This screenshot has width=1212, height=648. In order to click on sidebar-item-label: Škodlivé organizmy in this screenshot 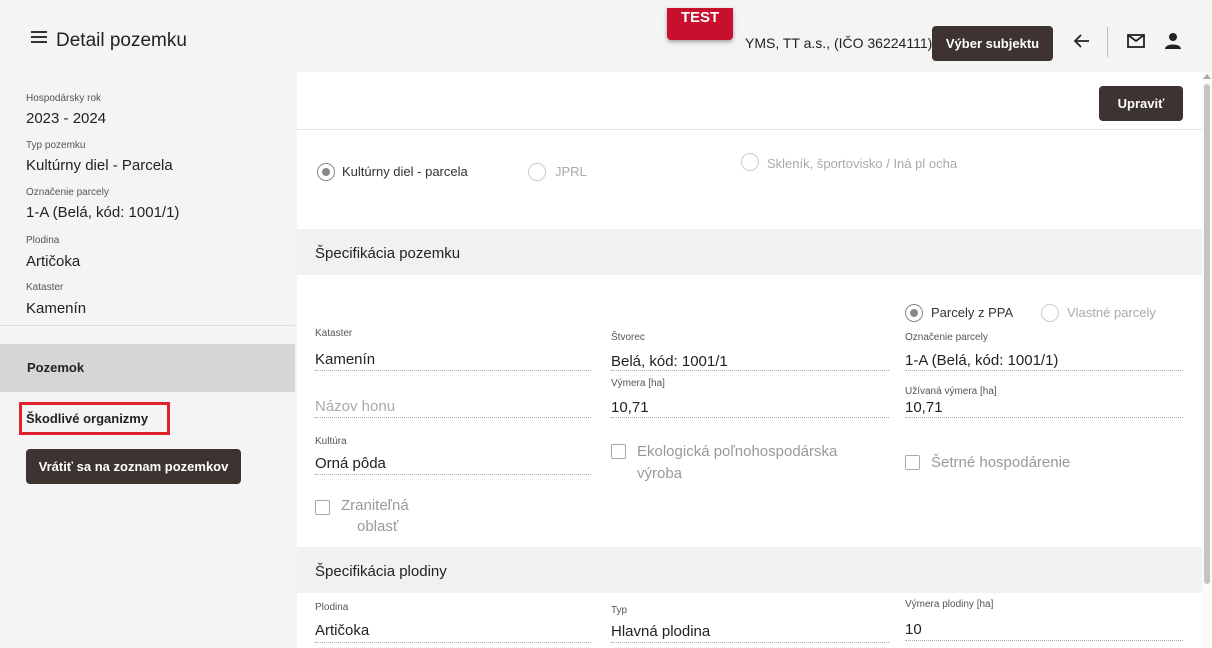, I will do `click(87, 418)`.